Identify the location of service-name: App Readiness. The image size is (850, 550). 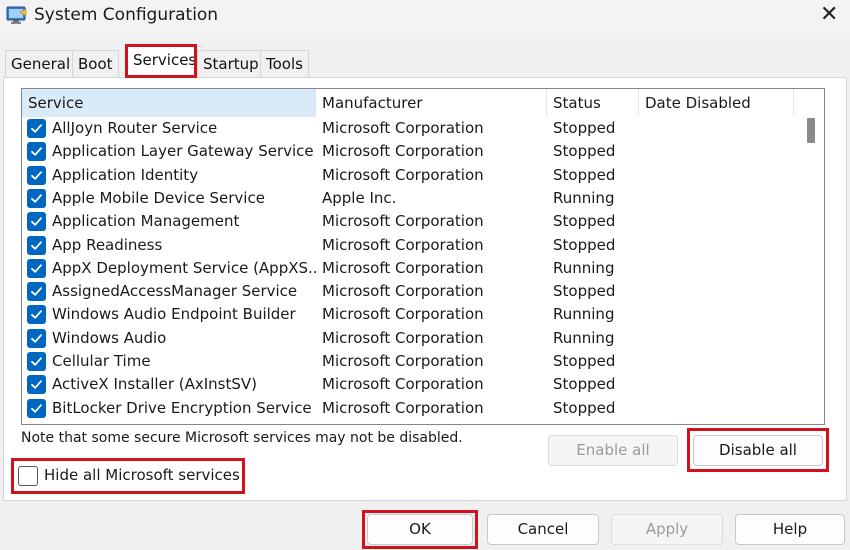
(107, 244).